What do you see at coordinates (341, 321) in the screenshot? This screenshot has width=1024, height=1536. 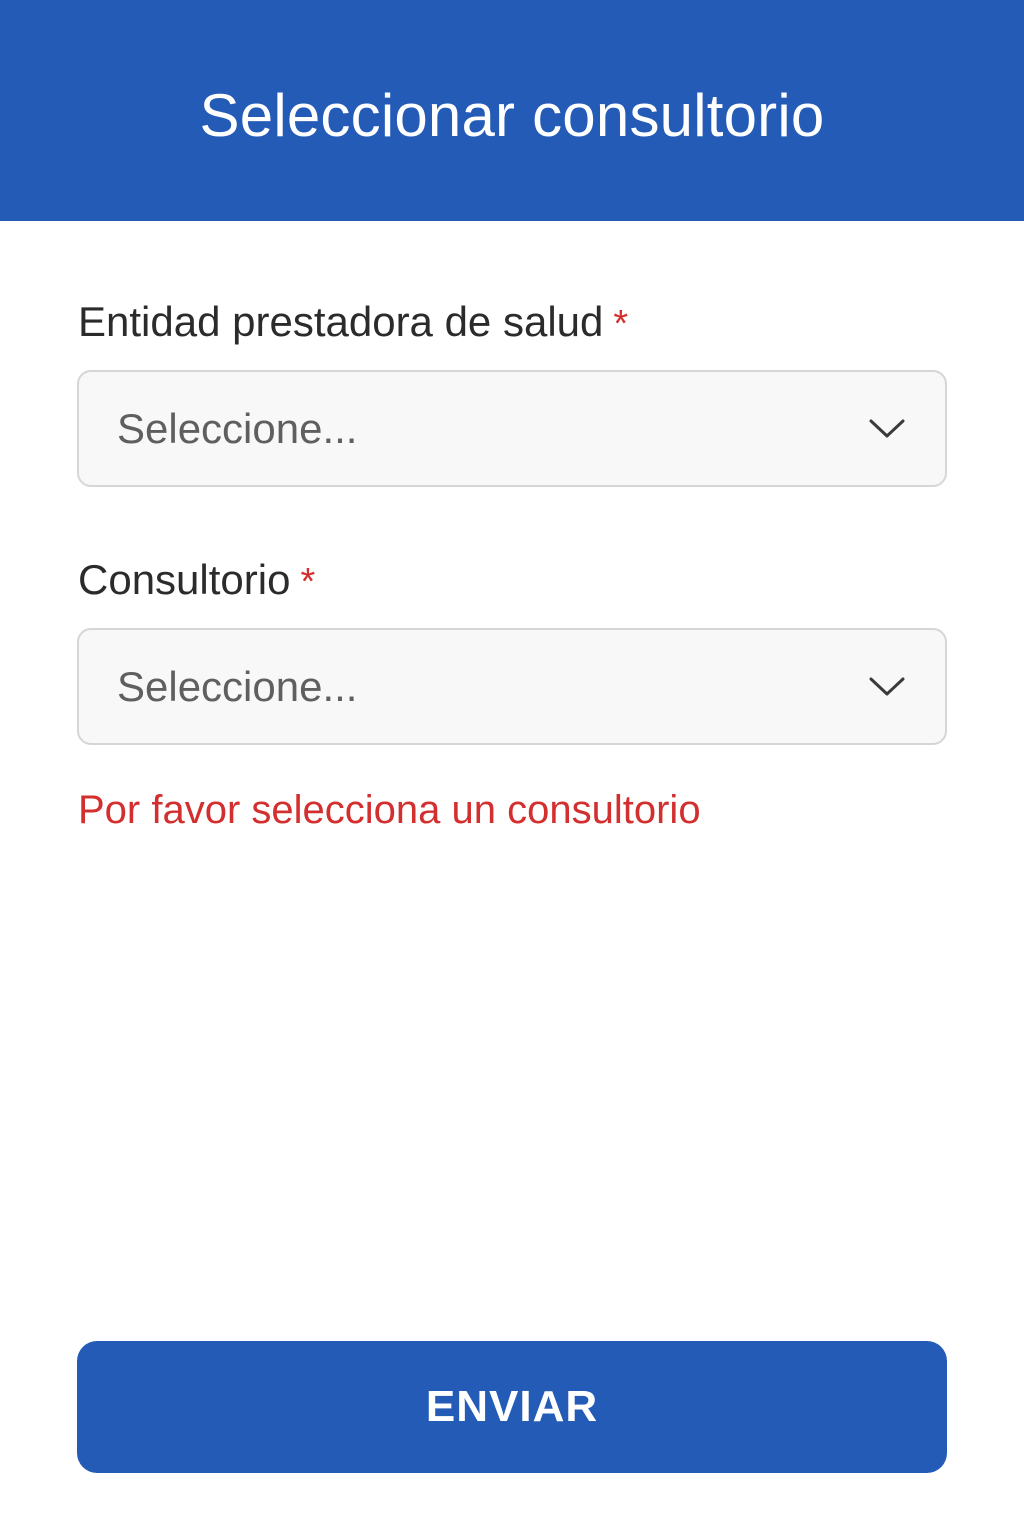 I see `entidad-label-text: Entidad prestadora de salud` at bounding box center [341, 321].